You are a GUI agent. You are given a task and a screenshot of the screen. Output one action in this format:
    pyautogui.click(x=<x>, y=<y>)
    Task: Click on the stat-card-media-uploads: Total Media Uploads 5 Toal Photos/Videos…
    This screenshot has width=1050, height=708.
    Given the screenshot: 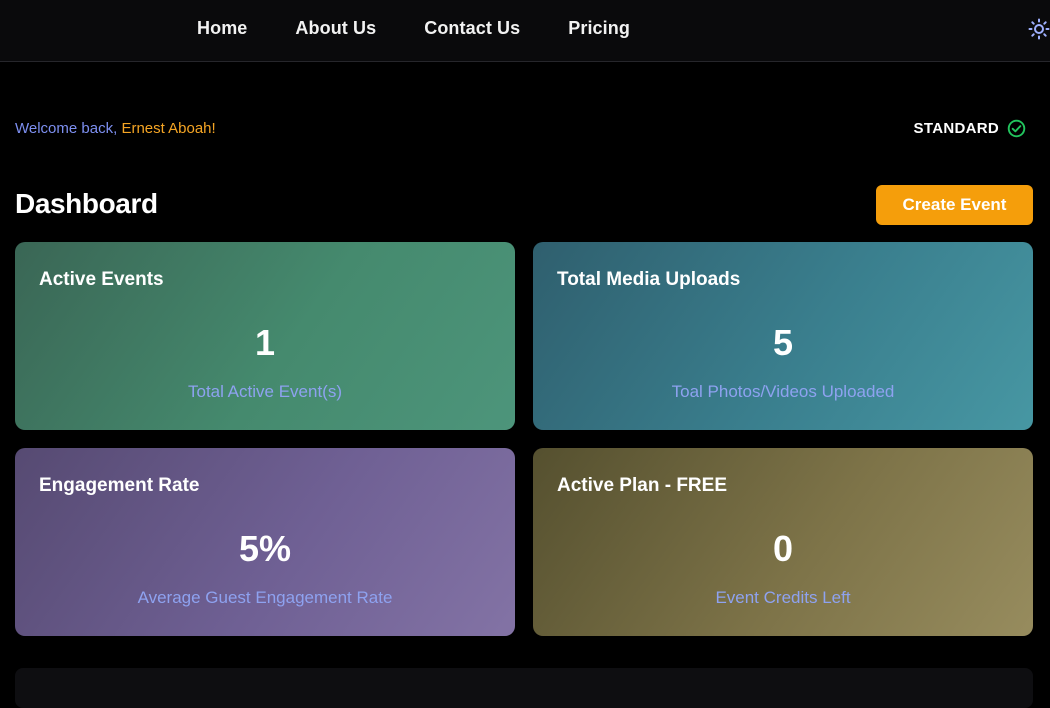 What is the action you would take?
    pyautogui.click(x=783, y=336)
    